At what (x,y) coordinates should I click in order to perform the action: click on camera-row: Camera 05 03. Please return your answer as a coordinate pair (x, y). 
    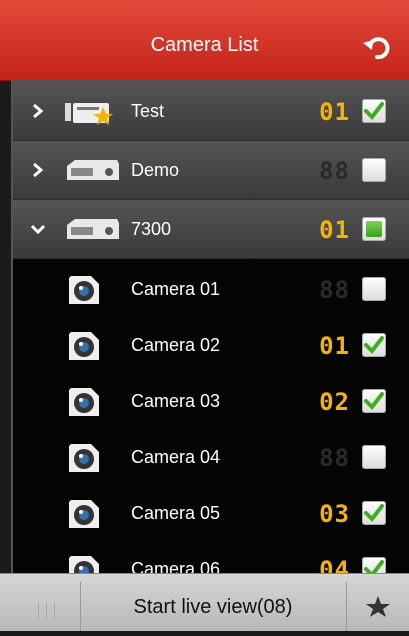
    Looking at the image, I should click on (211, 513).